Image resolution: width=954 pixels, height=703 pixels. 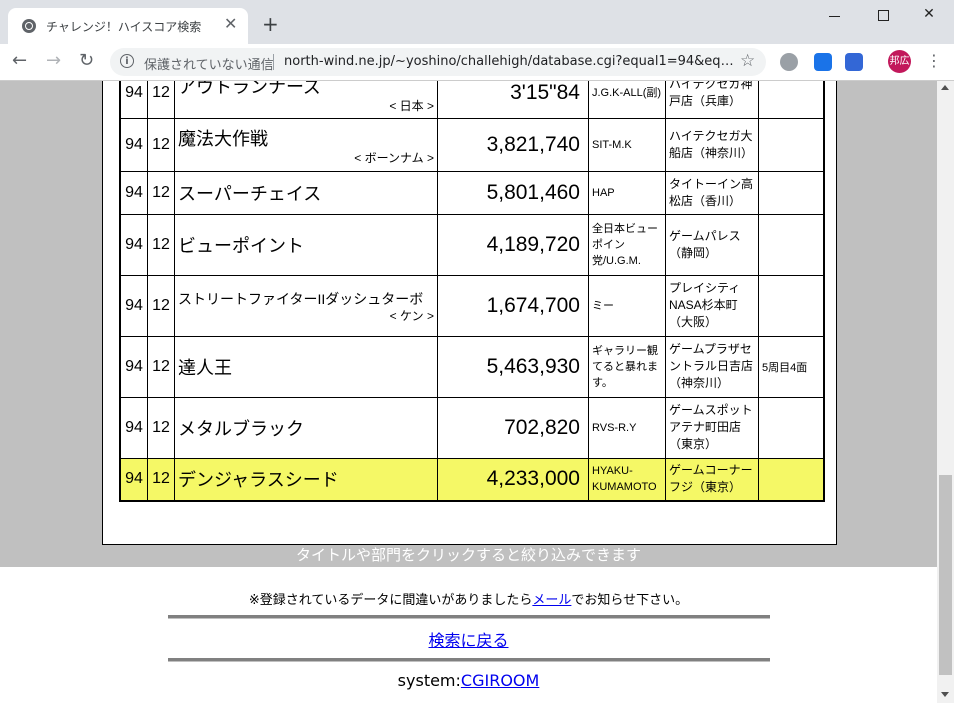 I want to click on game-title: アウトランナーズ, so click(x=306, y=90).